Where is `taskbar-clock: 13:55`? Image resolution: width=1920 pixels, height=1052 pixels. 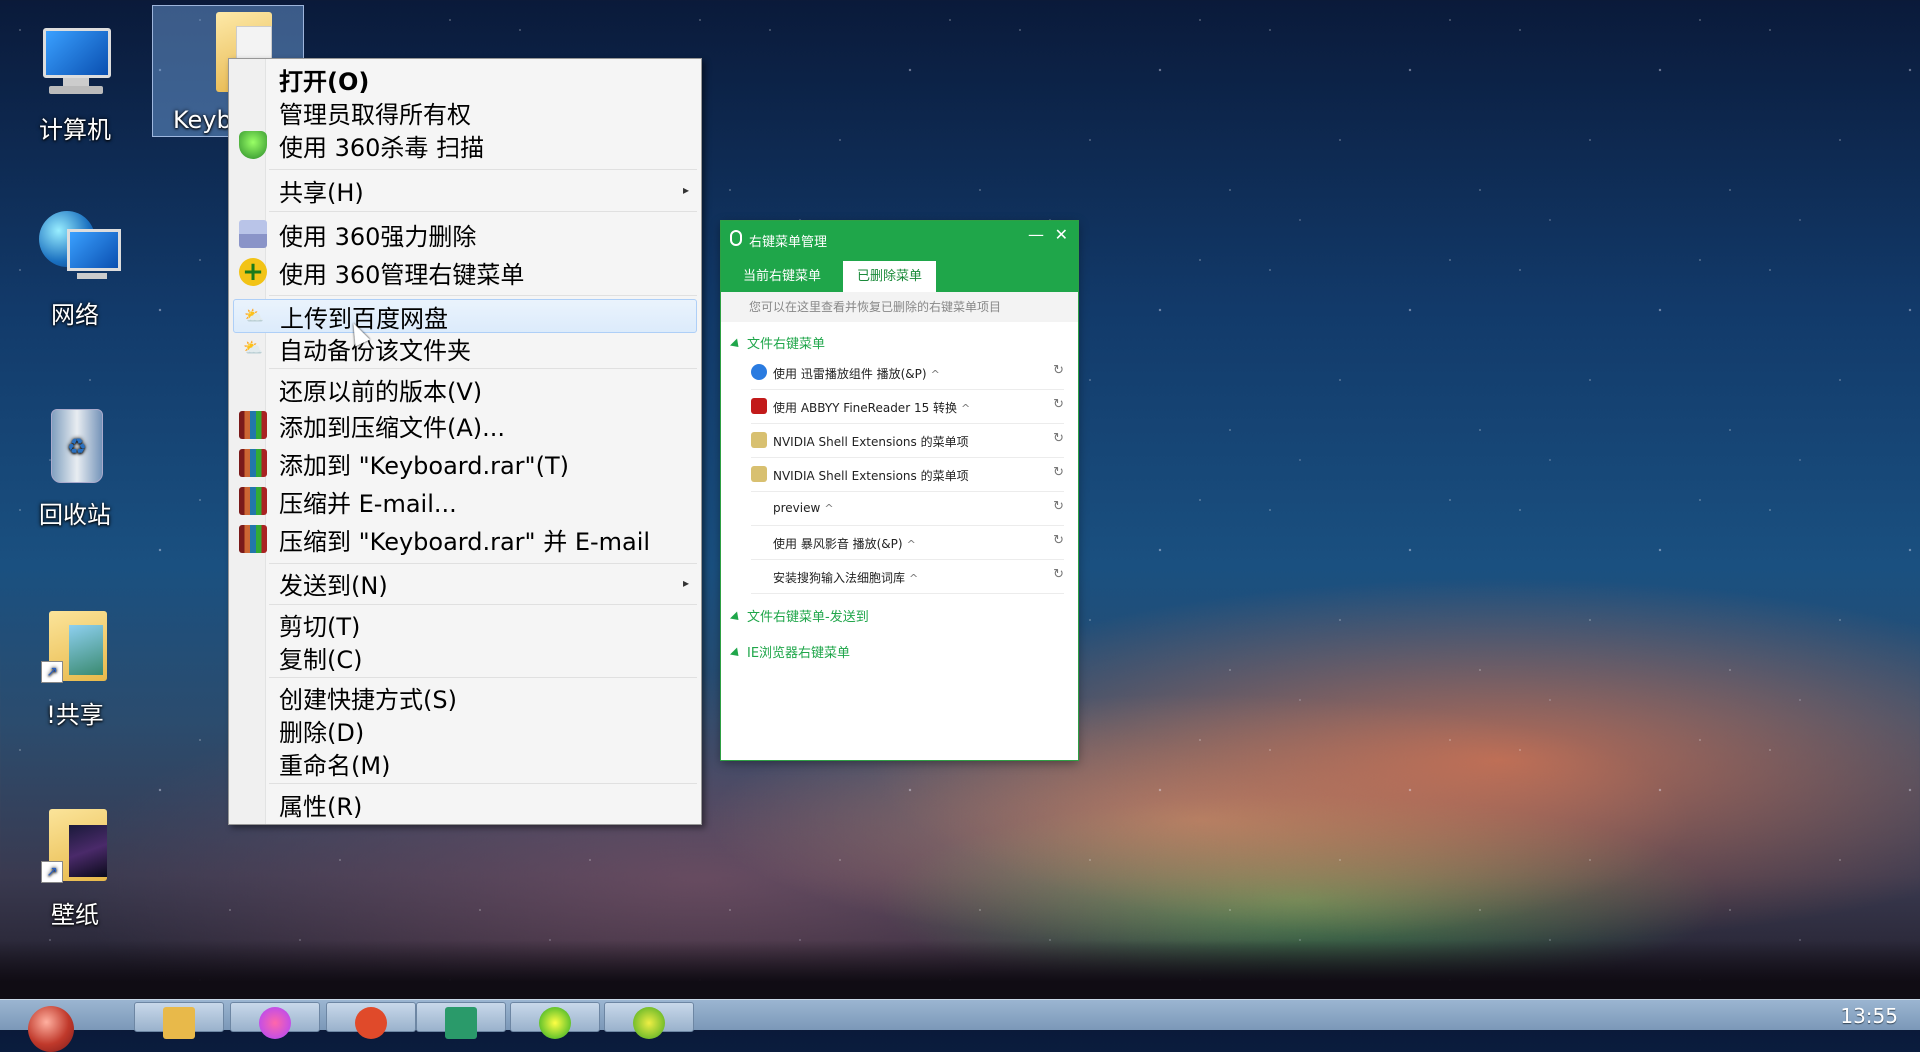 taskbar-clock: 13:55 is located at coordinates (1869, 1016).